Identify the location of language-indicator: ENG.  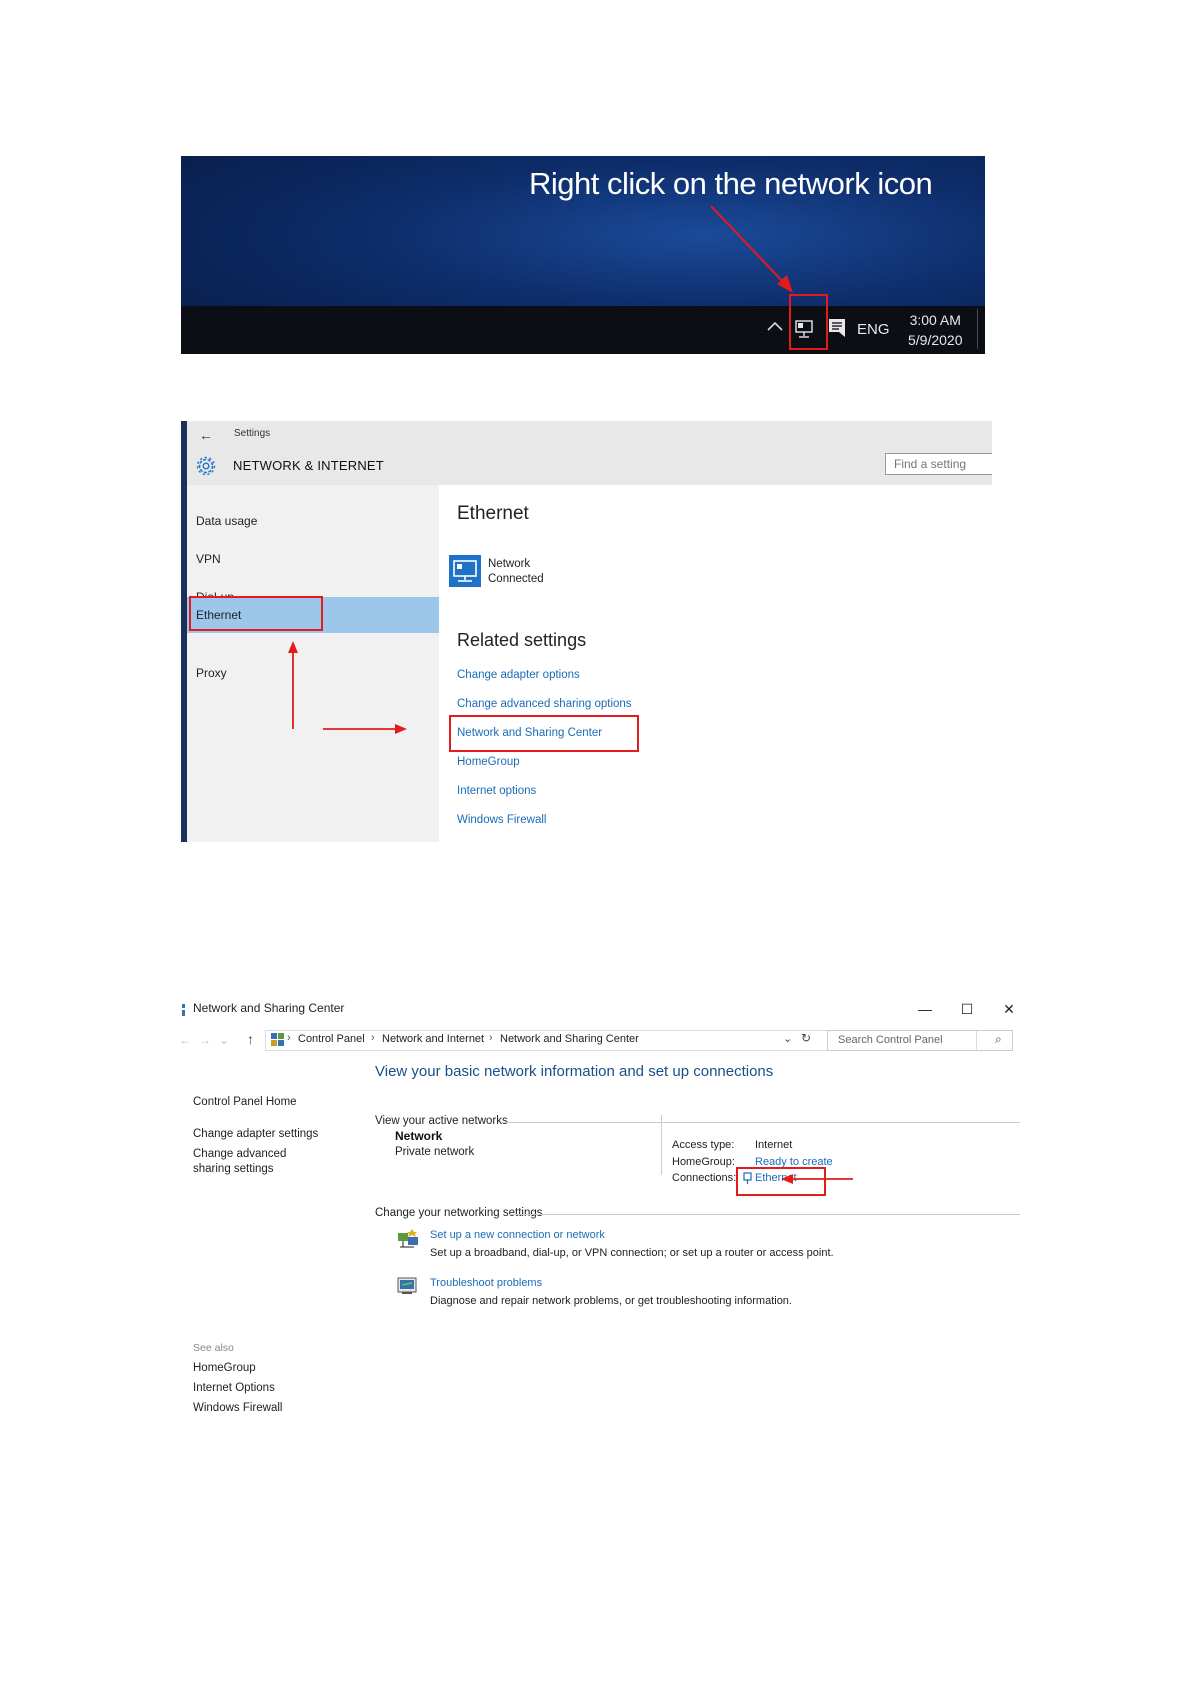
(873, 329).